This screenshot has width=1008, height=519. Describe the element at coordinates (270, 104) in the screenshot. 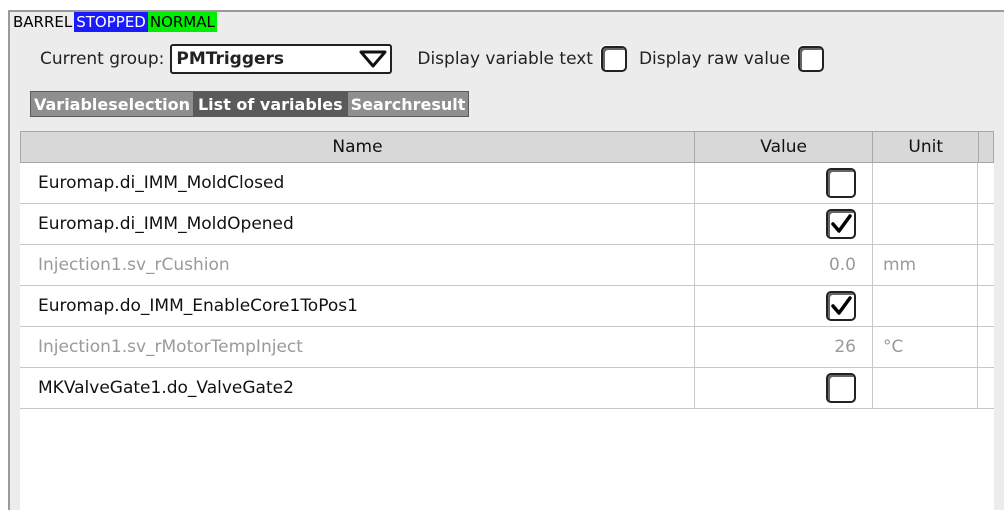

I see `tab-list-of-variables: List of variables` at that location.